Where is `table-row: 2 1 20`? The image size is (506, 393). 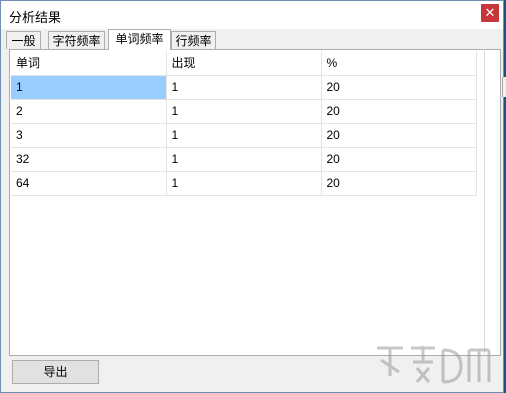
table-row: 2 1 20 is located at coordinates (244, 111).